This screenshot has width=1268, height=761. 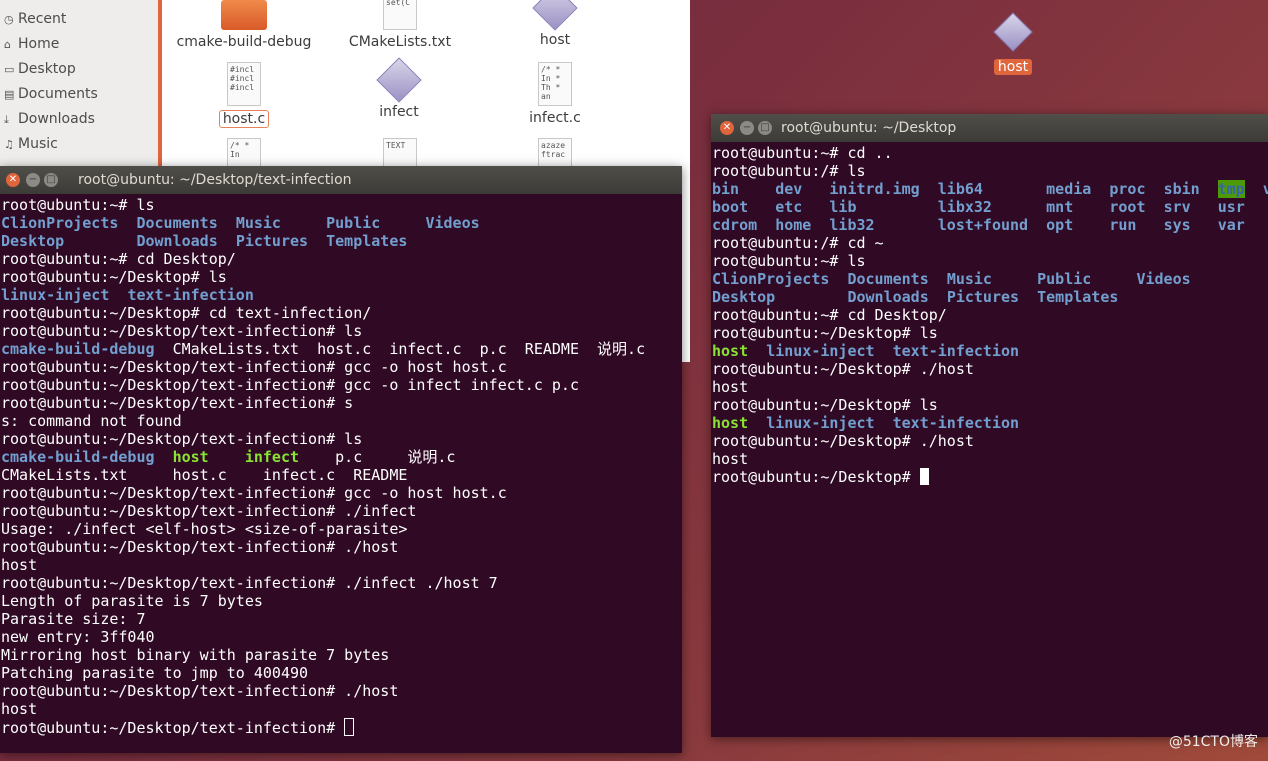 I want to click on listing-entry: Downloads, so click(x=888, y=297).